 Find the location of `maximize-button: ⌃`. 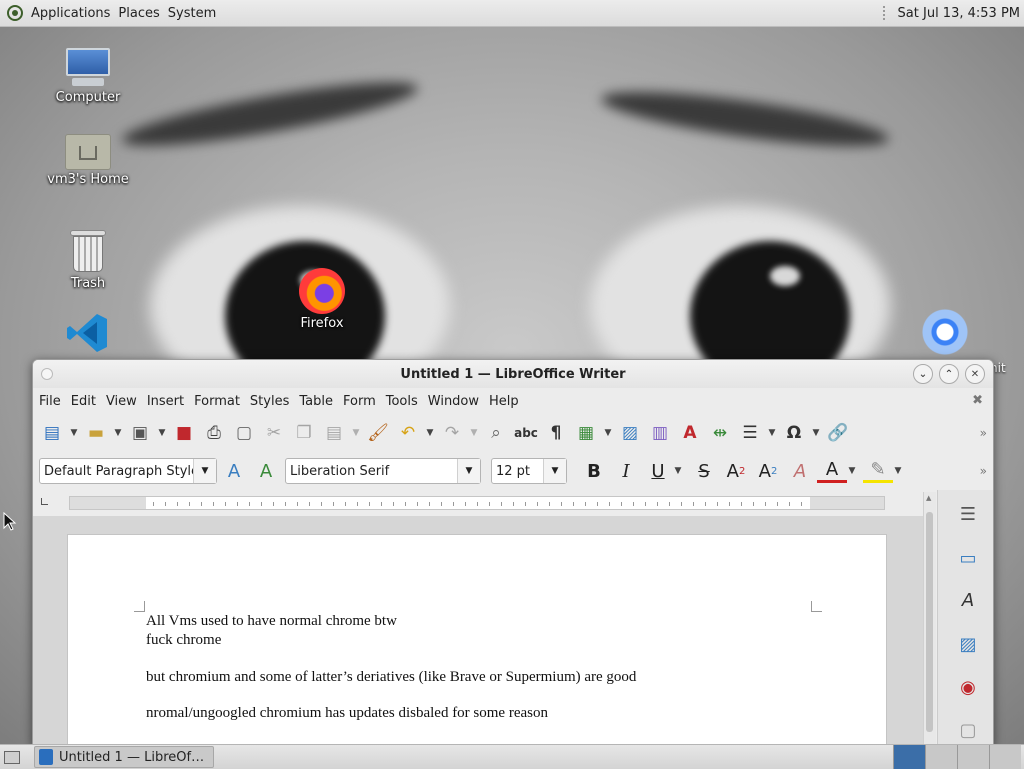

maximize-button: ⌃ is located at coordinates (949, 374).